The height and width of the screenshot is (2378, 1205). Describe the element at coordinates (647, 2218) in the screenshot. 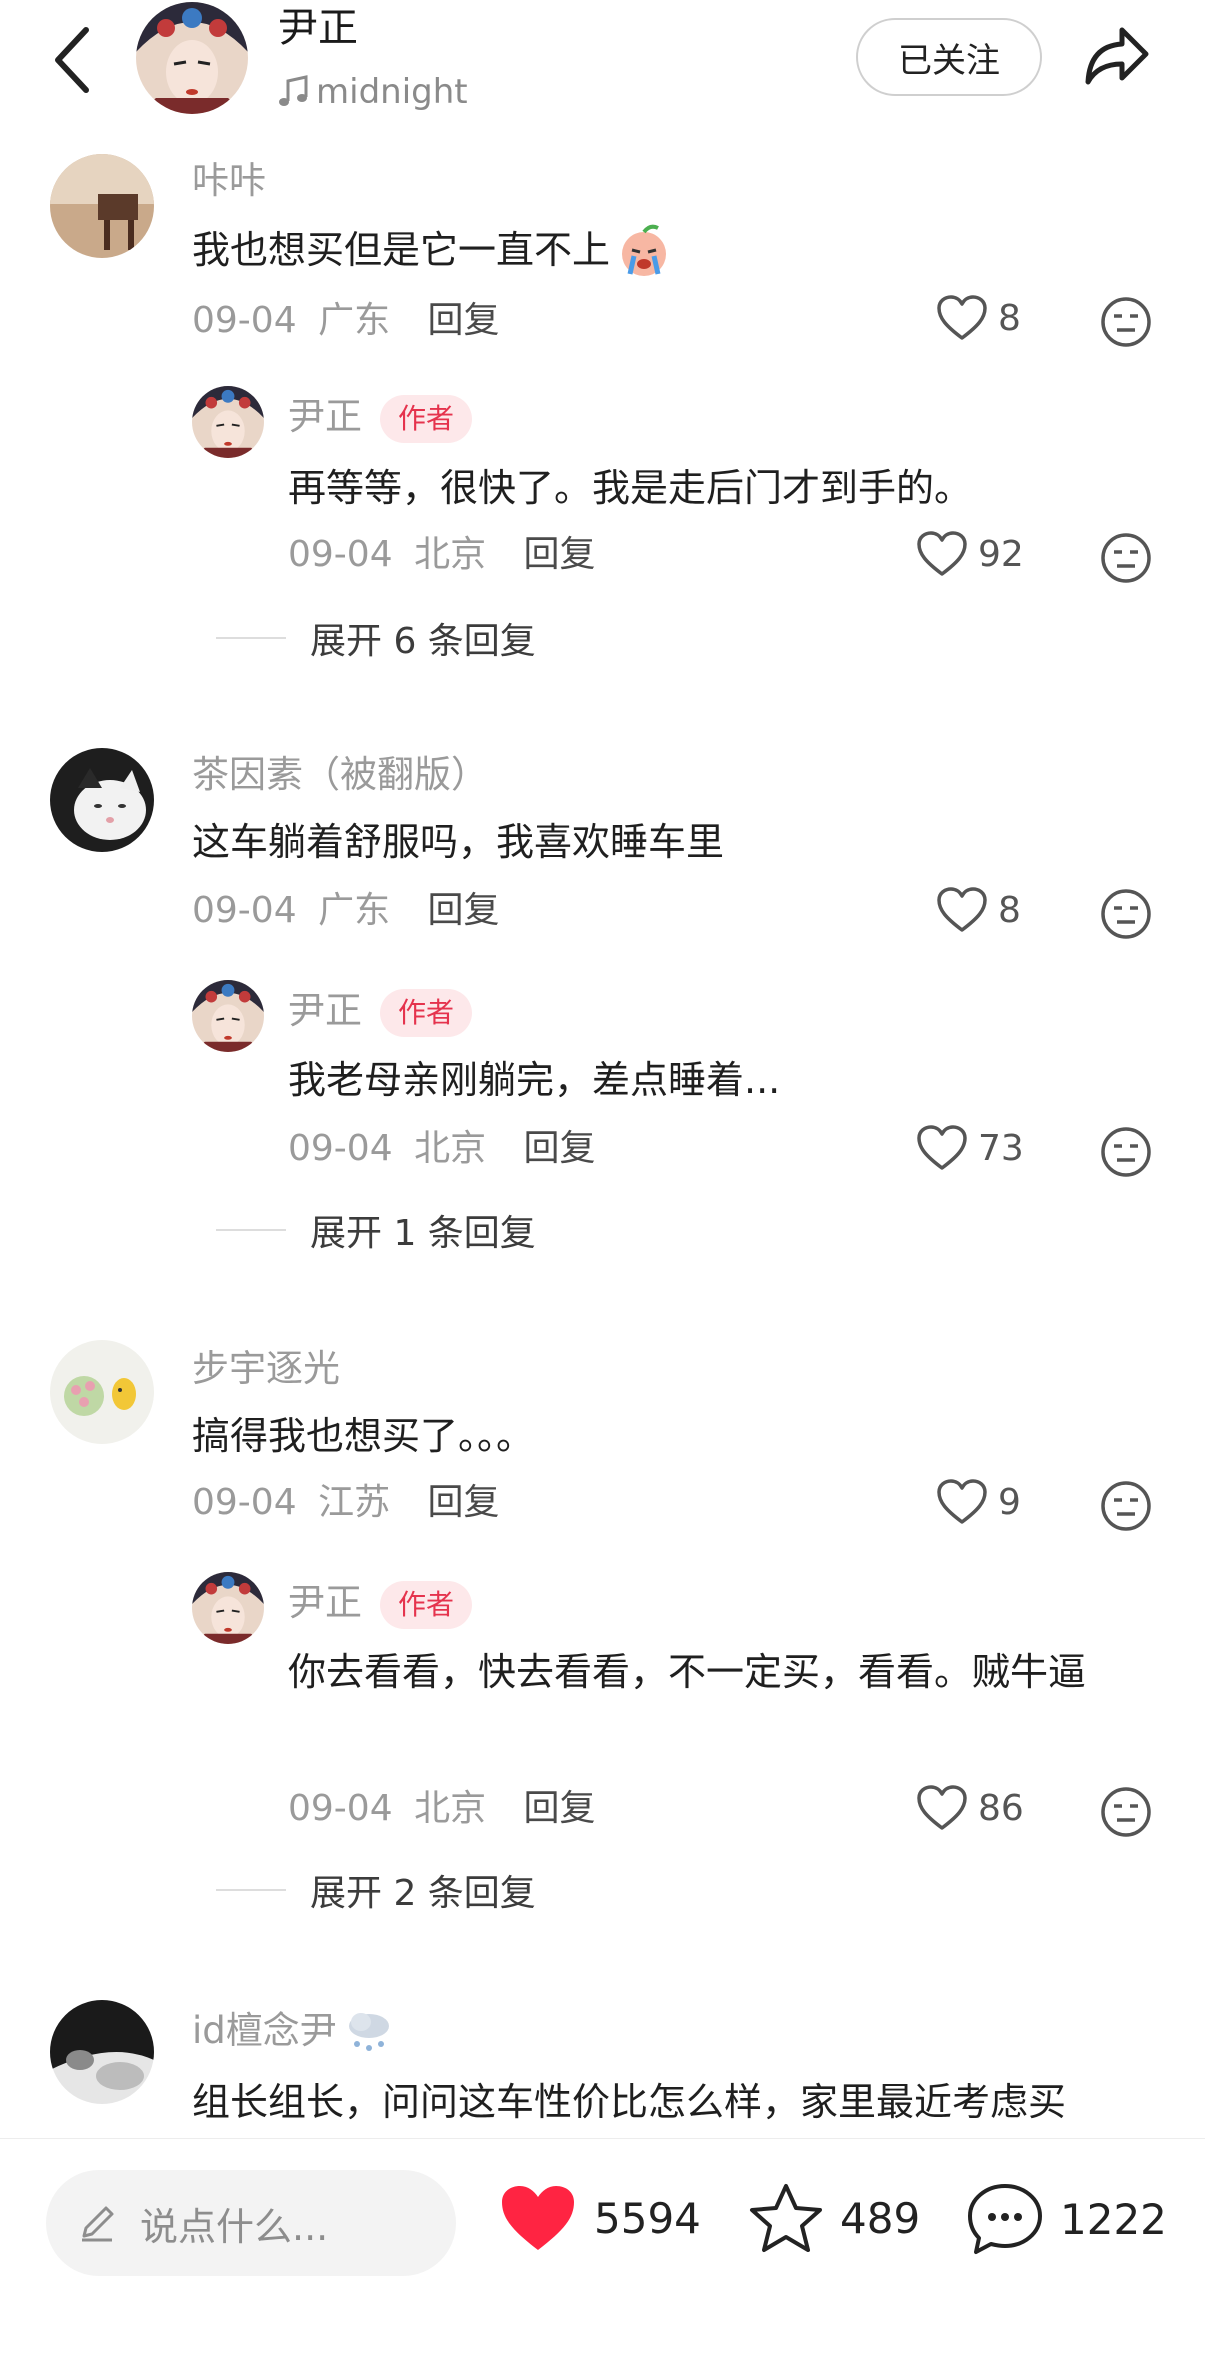

I see `post-like-count: 5594` at that location.